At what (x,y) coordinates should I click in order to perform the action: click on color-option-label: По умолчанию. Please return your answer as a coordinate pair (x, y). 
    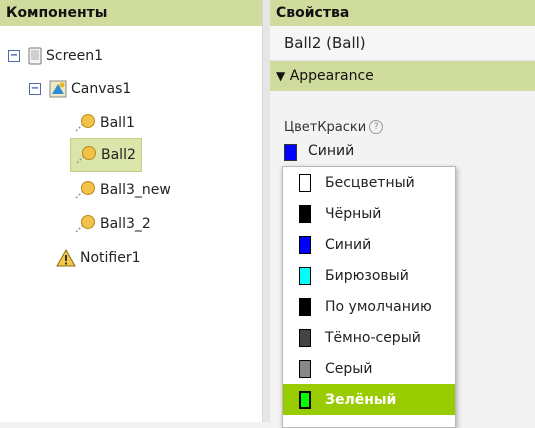
    Looking at the image, I should click on (378, 306).